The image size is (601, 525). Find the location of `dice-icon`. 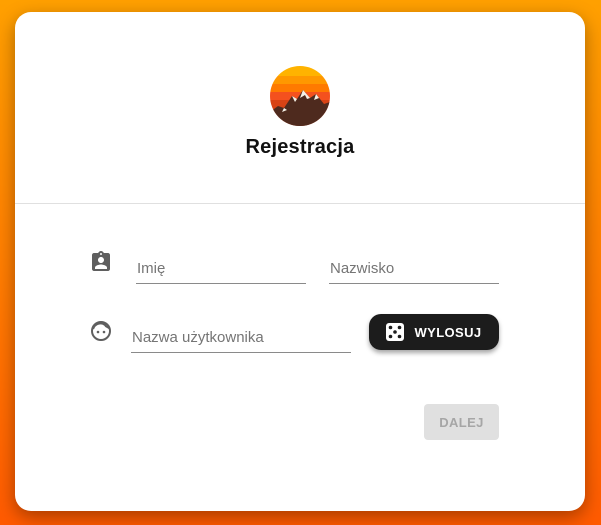

dice-icon is located at coordinates (395, 332).